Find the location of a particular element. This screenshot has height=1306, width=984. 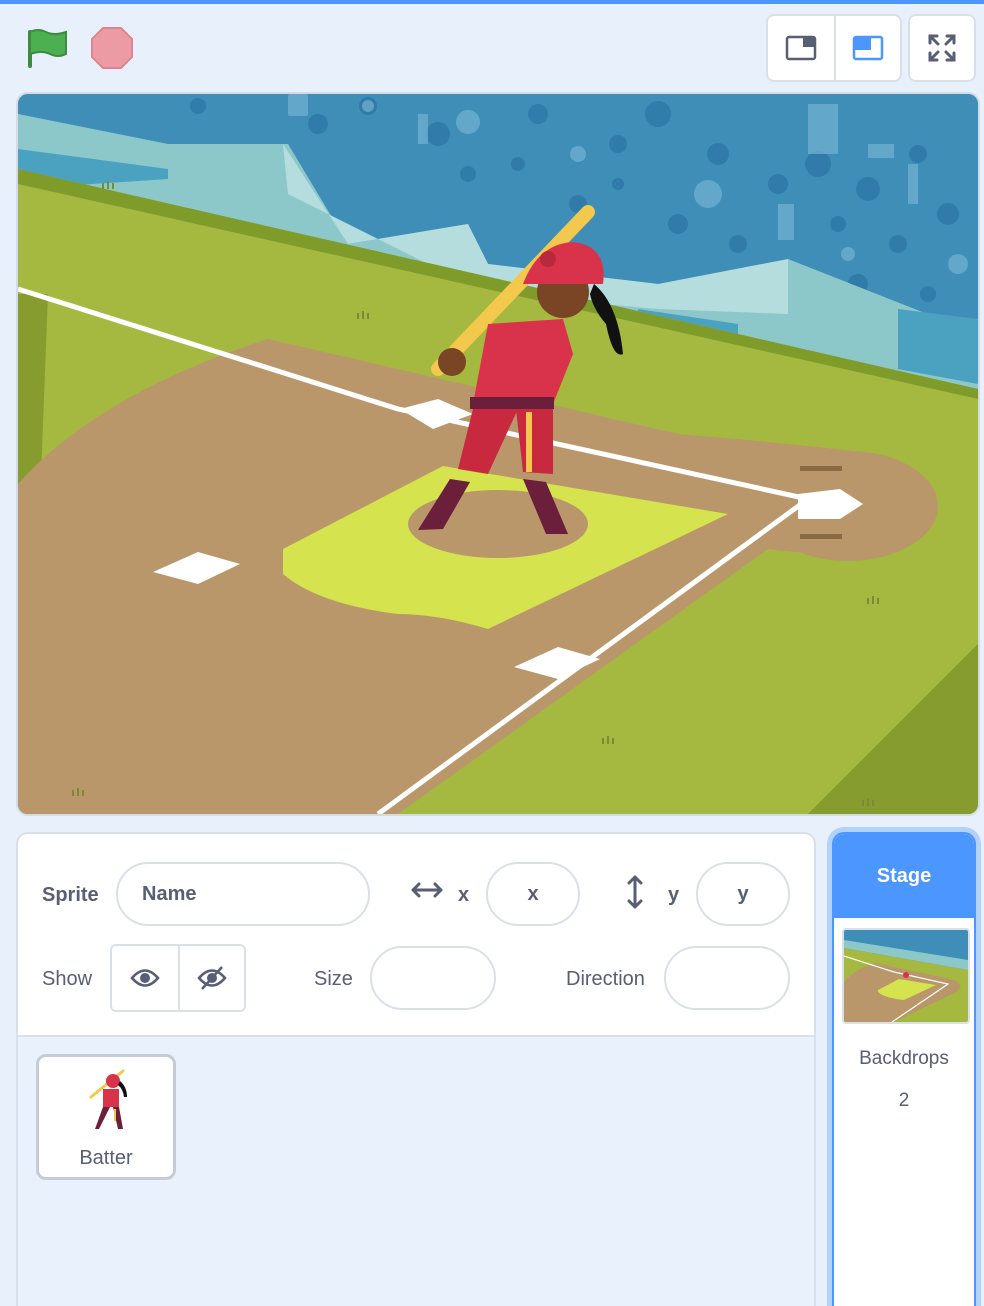

green-flag-icon is located at coordinates (48, 48).